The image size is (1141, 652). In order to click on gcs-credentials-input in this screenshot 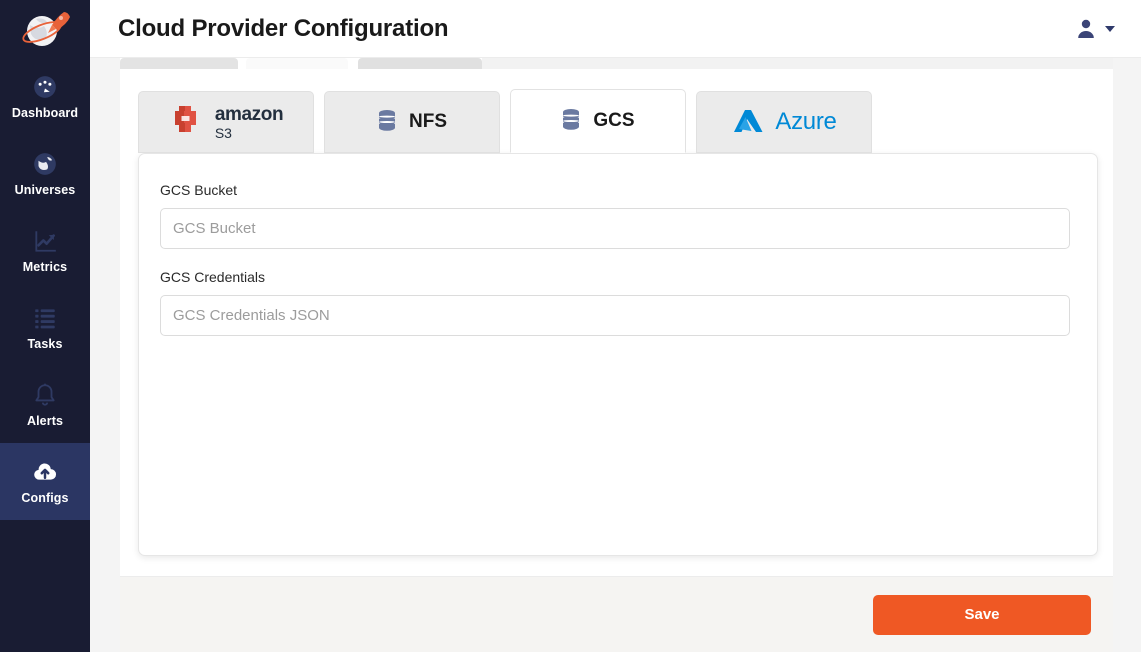, I will do `click(615, 315)`.